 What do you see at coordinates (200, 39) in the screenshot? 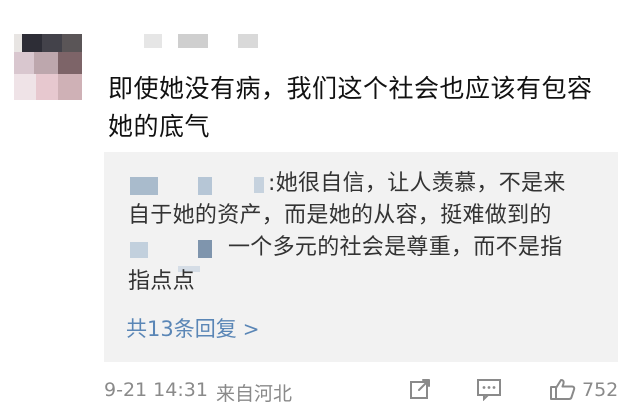
I see `username-obscured` at bounding box center [200, 39].